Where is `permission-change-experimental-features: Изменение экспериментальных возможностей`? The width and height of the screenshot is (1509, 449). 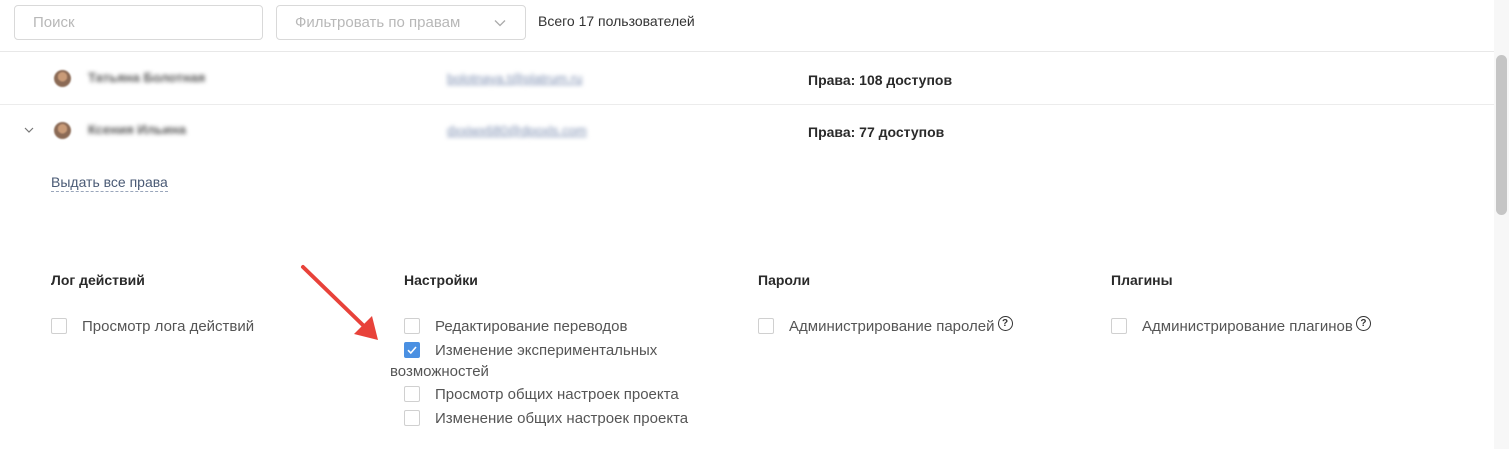
permission-change-experimental-features: Изменение экспериментальных возможностей is located at coordinates (547, 361).